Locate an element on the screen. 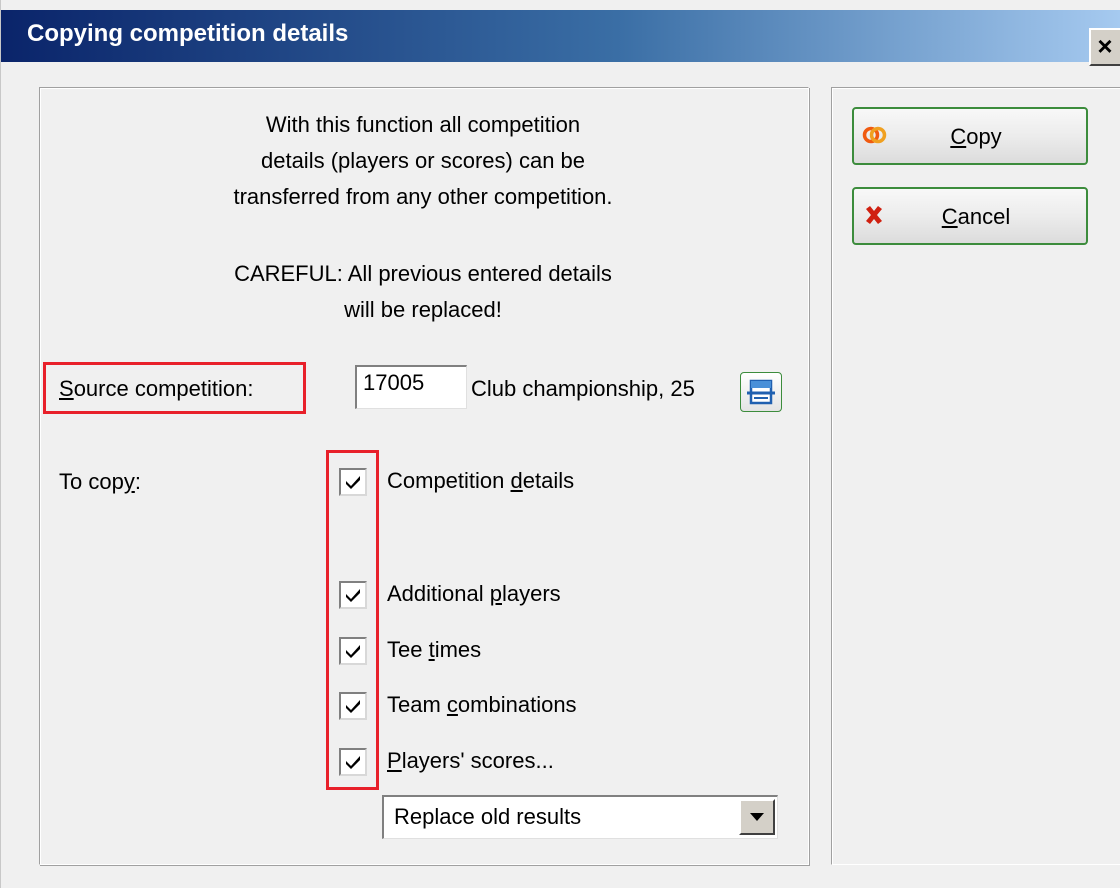  intro-line: With this function all competition is located at coordinates (423, 124).